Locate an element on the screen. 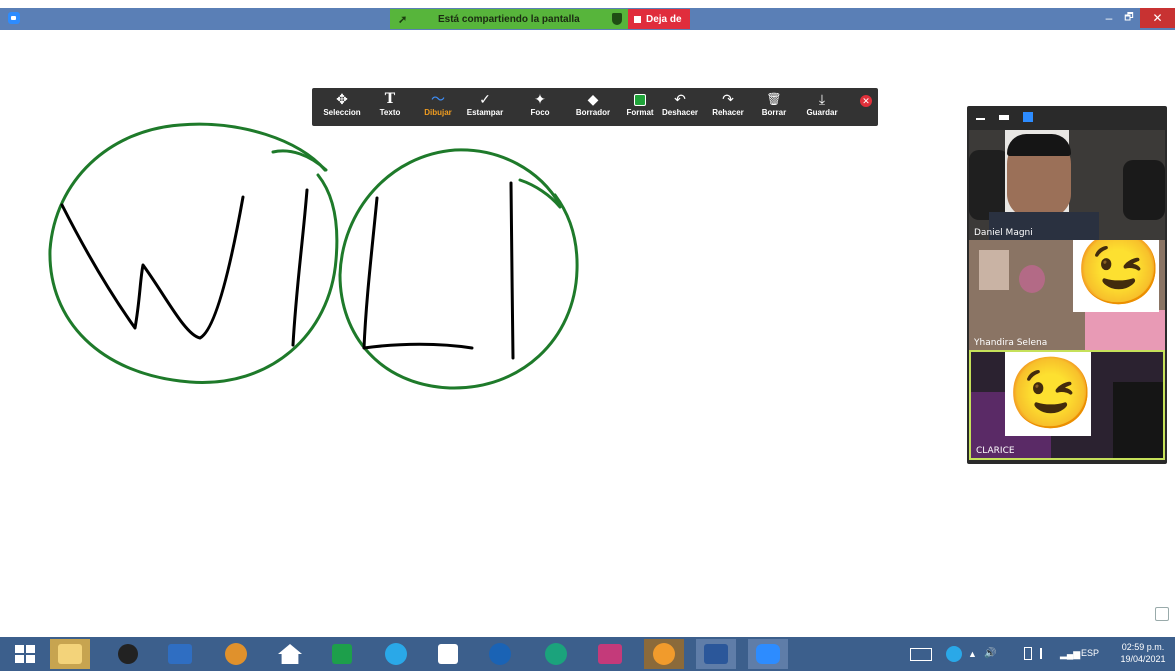  participant-name: CLARICE is located at coordinates (995, 451).